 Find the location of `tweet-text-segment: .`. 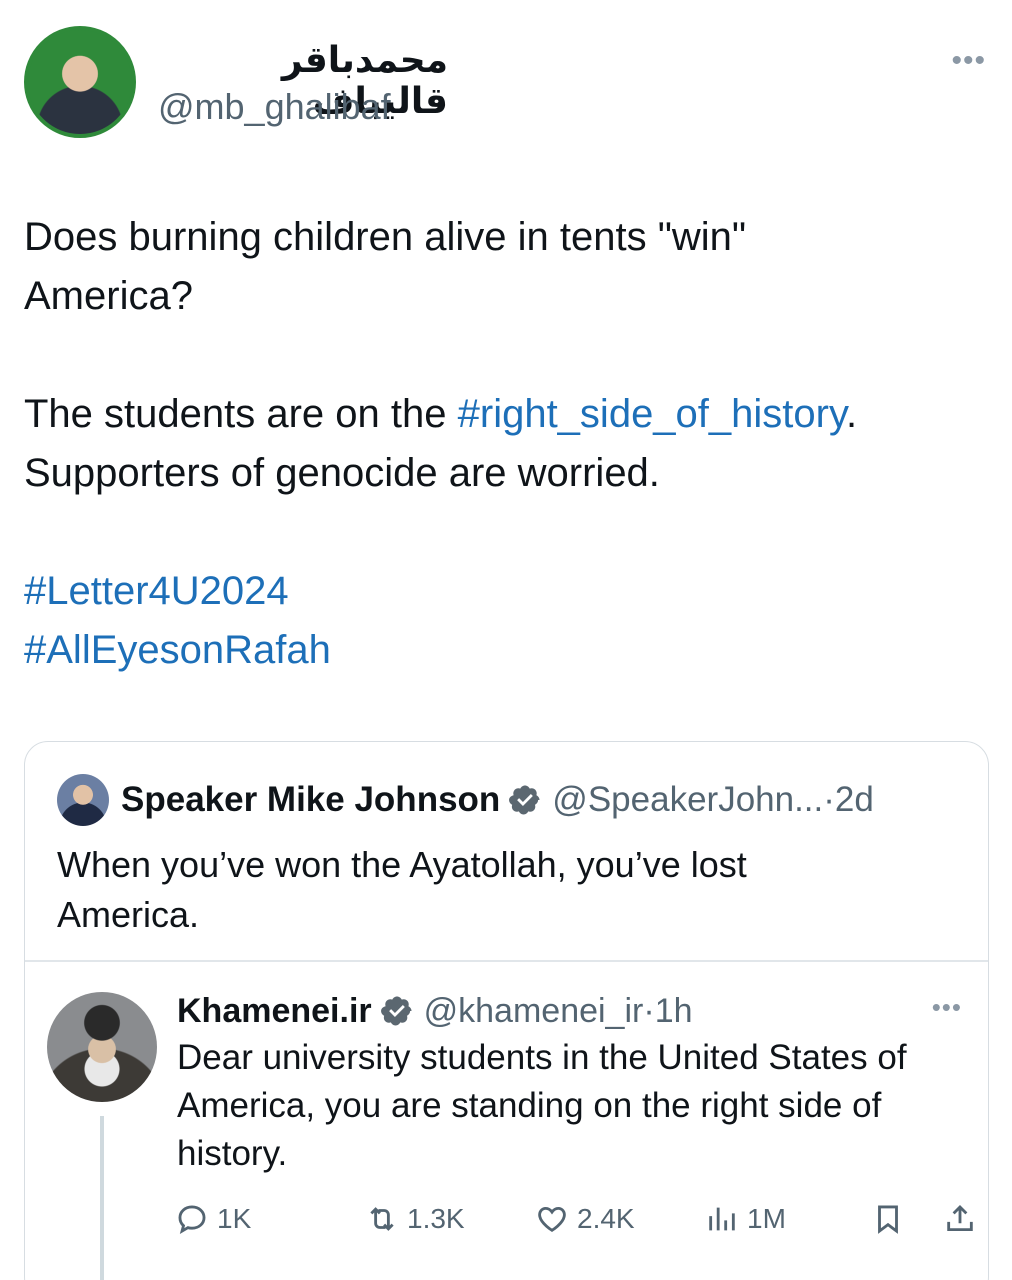

tweet-text-segment: . is located at coordinates (852, 414).